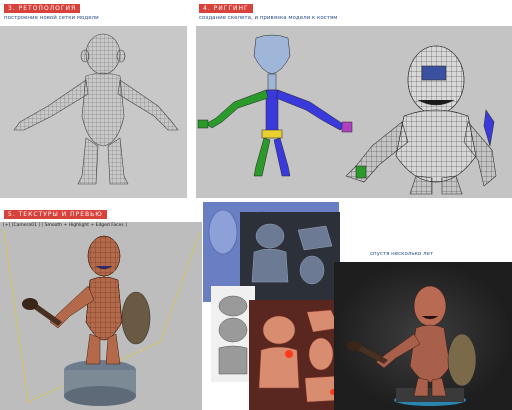 The image size is (512, 410). What do you see at coordinates (55, 214) in the screenshot?
I see `section-heading-textures: 5. ТЕКСТУРЫ И ПРЕВЬЮ` at bounding box center [55, 214].